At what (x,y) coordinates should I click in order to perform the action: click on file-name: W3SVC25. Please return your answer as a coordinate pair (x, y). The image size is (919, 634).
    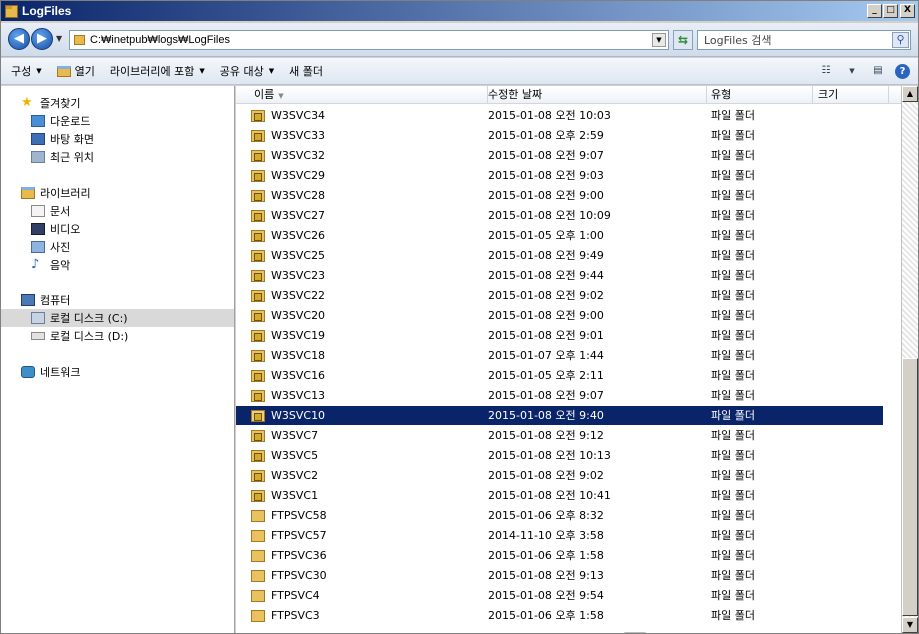
    Looking at the image, I should click on (298, 255).